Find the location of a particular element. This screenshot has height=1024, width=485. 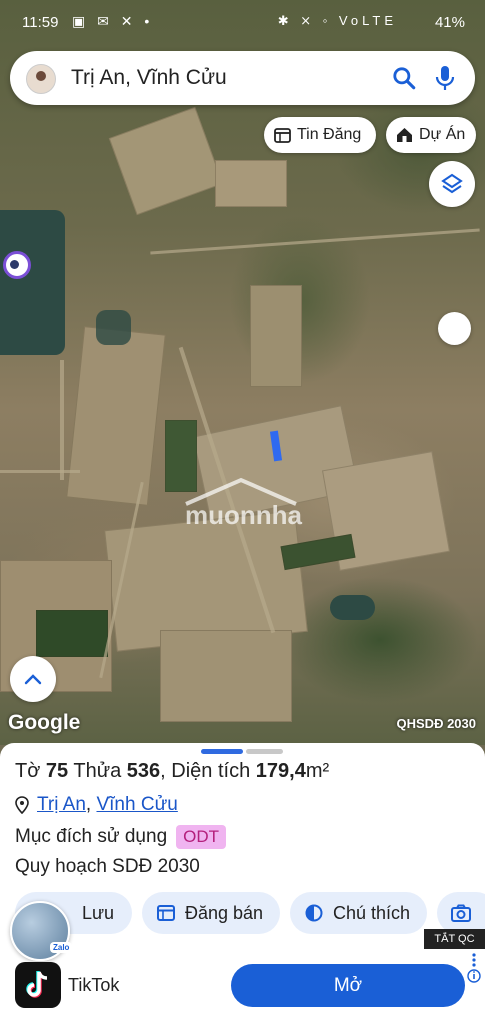

sheet-handle-inactive is located at coordinates (264, 751).